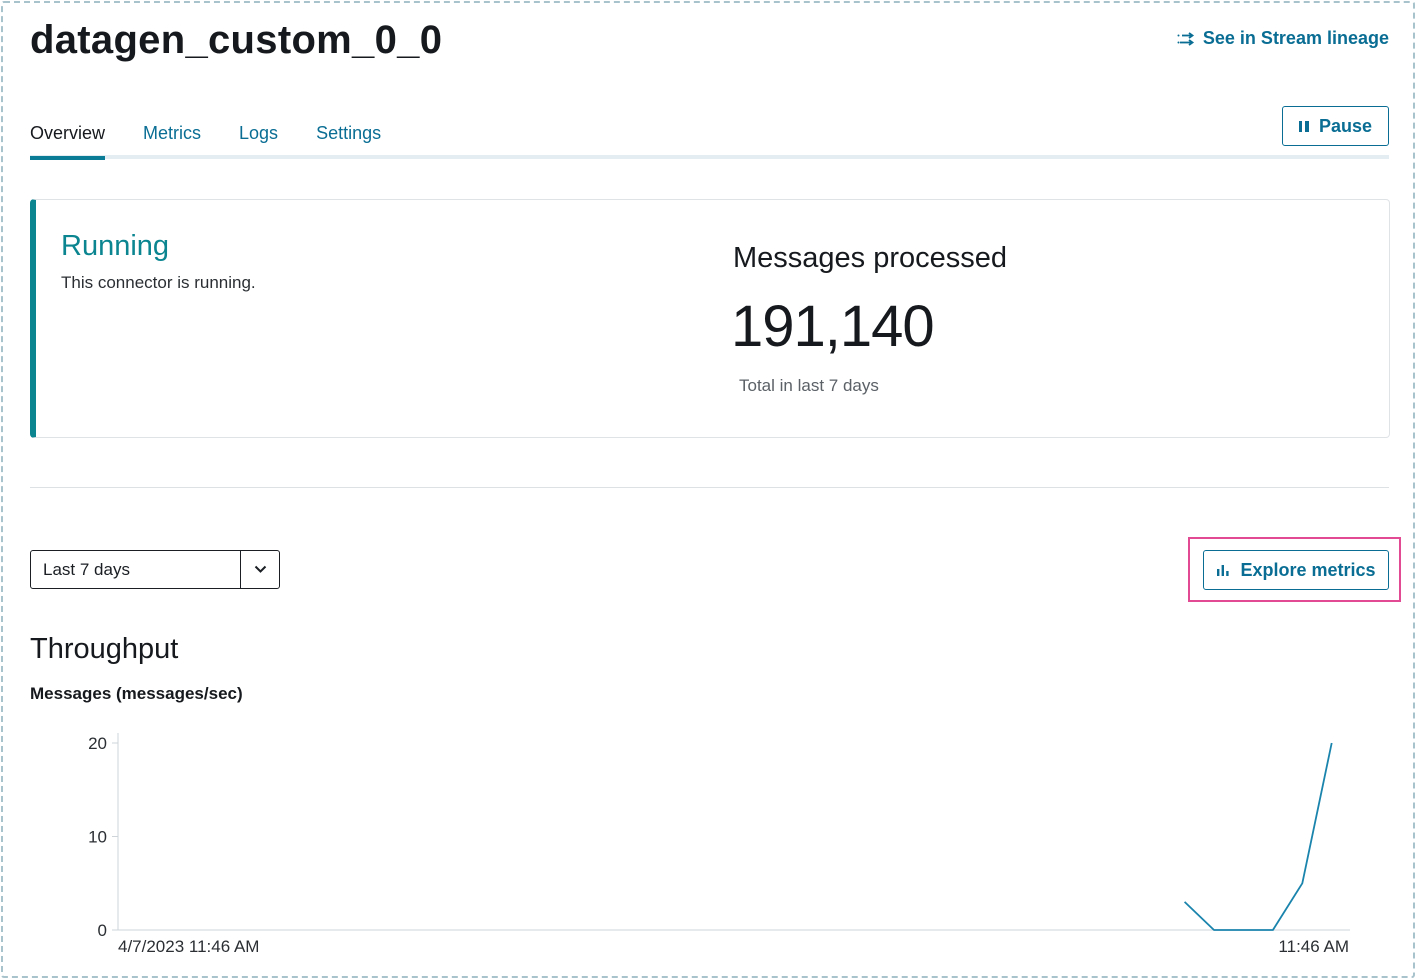  Describe the element at coordinates (136, 693) in the screenshot. I see `throughput-ylabel: Messages (messages/sec)` at that location.